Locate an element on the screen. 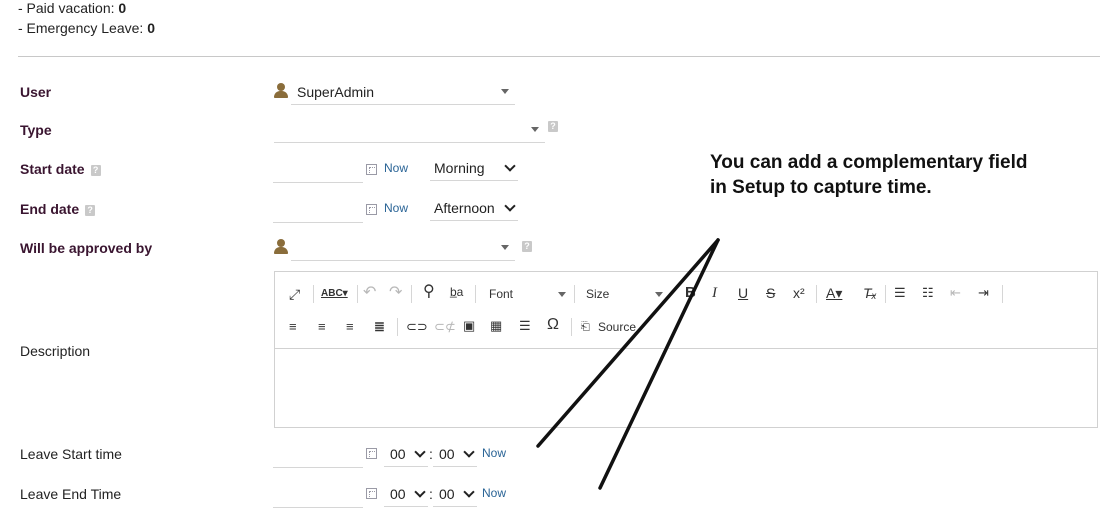 The width and height of the screenshot is (1111, 521). annotation-arrow is located at coordinates (628, 364).